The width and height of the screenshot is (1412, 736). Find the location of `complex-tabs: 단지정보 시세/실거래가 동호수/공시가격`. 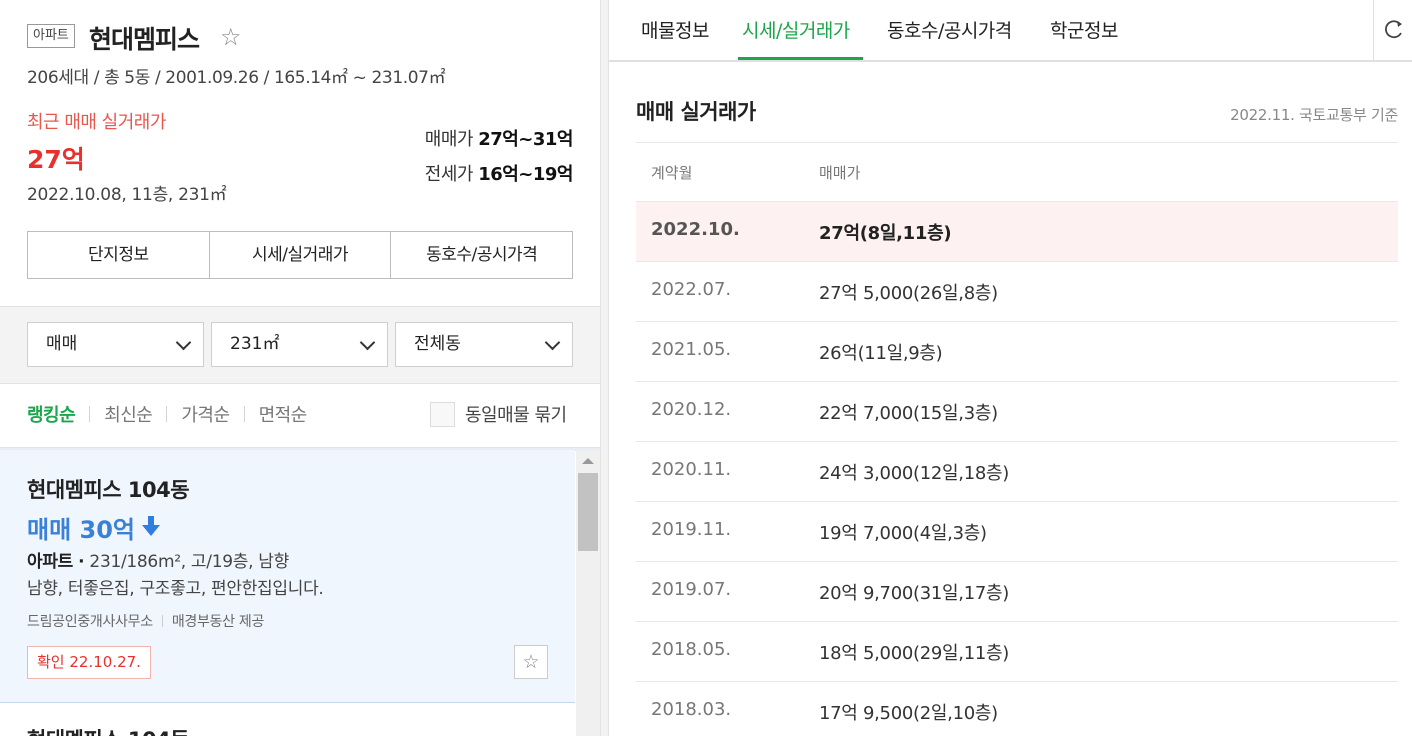

complex-tabs: 단지정보 시세/실거래가 동호수/공시가격 is located at coordinates (300, 255).